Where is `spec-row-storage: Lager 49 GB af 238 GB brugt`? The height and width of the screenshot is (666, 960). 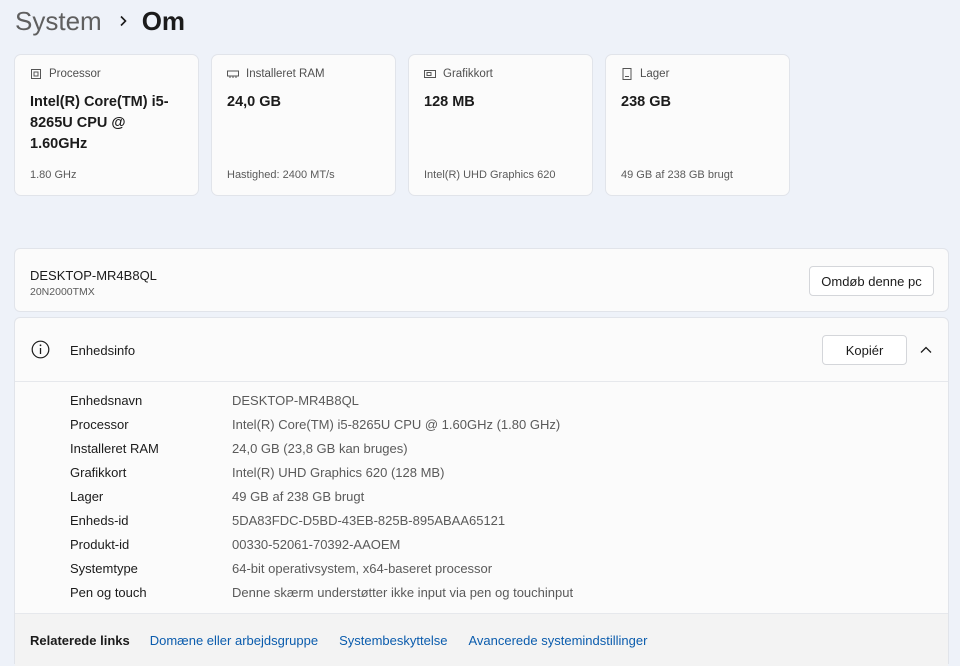
spec-row-storage: Lager 49 GB af 238 GB brugt is located at coordinates (500, 496).